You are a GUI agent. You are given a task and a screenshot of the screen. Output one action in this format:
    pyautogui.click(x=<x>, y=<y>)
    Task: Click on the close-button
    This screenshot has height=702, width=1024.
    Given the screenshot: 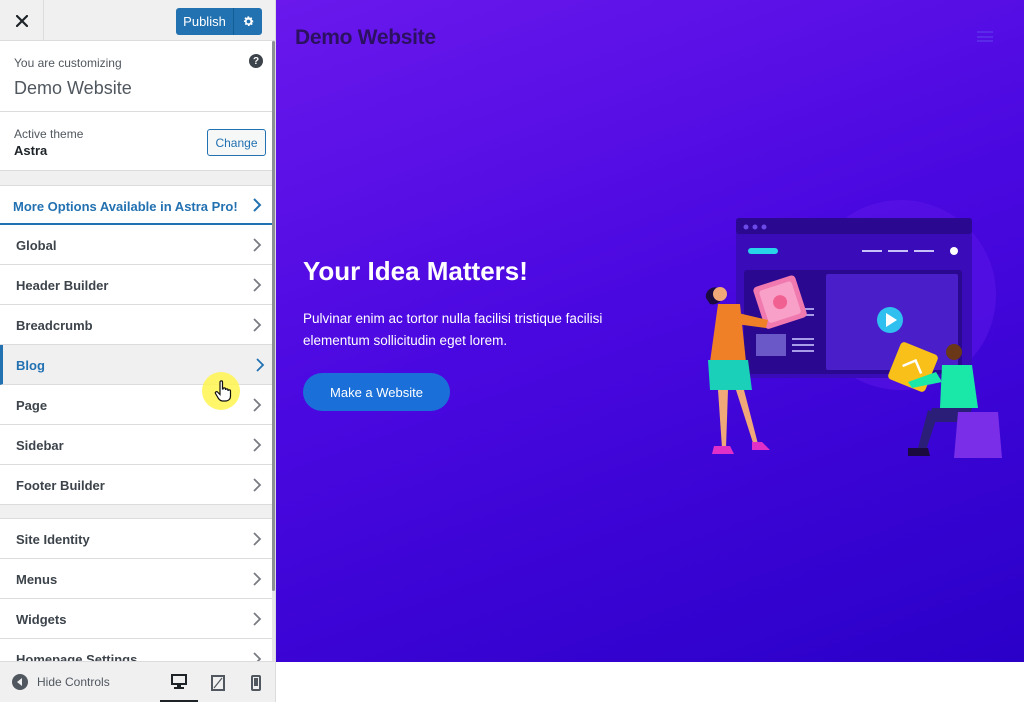 What is the action you would take?
    pyautogui.click(x=22, y=20)
    